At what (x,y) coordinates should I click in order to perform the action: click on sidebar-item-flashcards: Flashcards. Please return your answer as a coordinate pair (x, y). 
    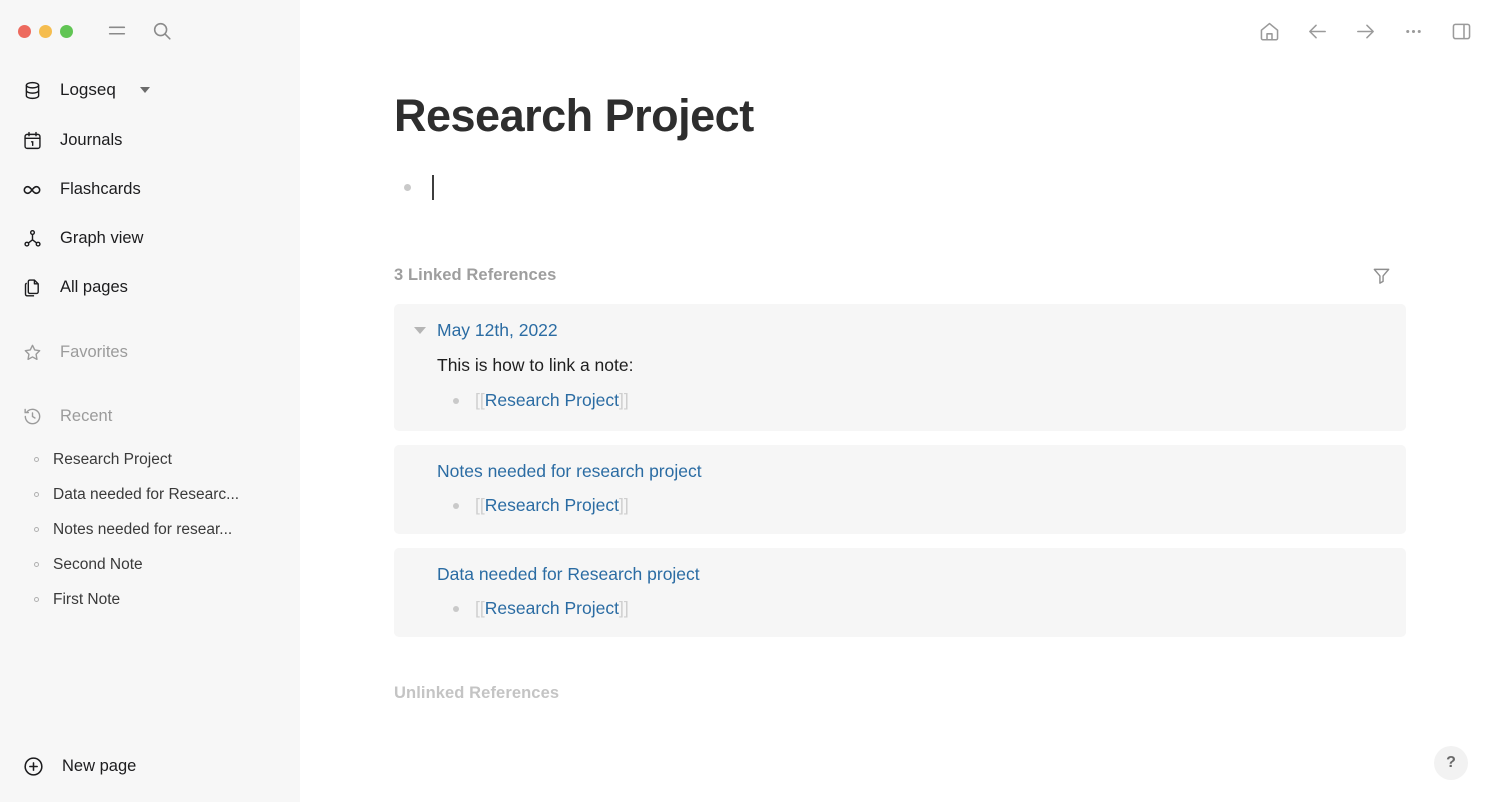
    Looking at the image, I should click on (150, 189).